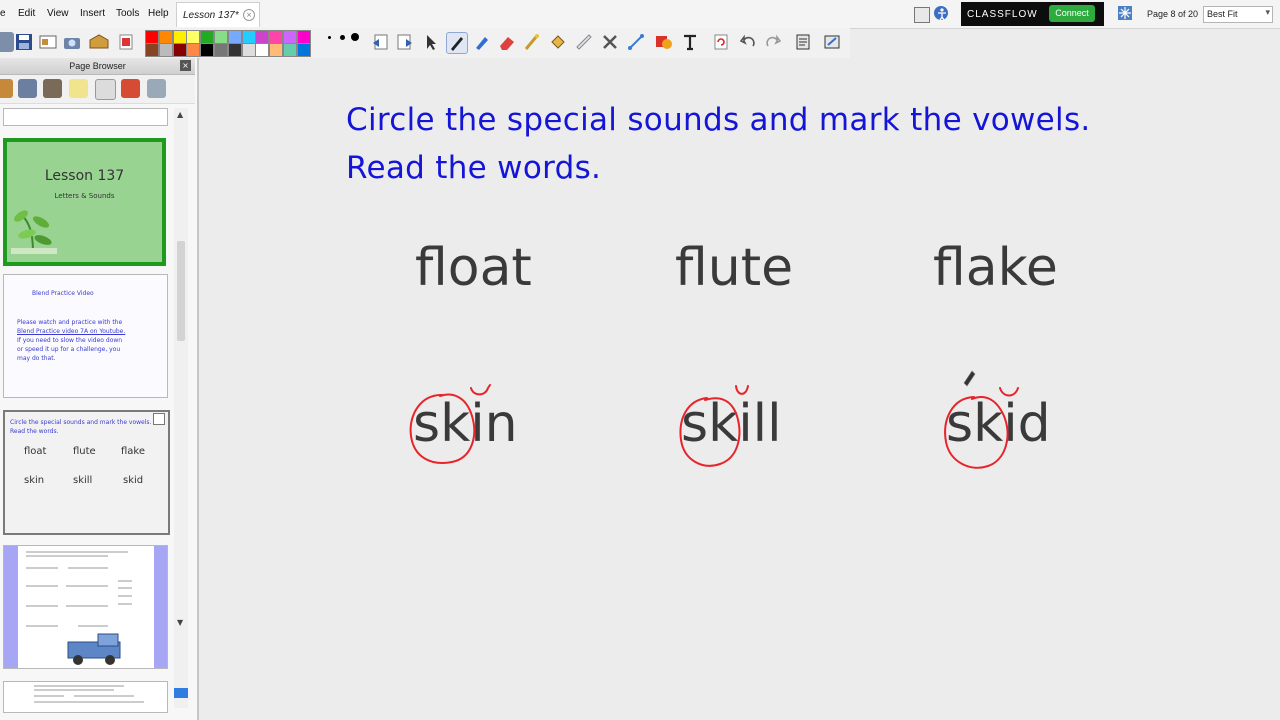  What do you see at coordinates (731, 424) in the screenshot?
I see `word-skill: skill` at bounding box center [731, 424].